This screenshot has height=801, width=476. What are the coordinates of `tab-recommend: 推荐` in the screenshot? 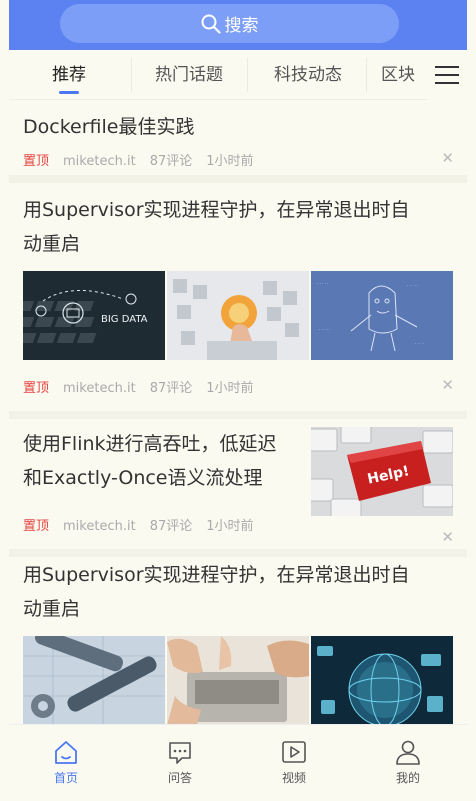 It's located at (69, 75).